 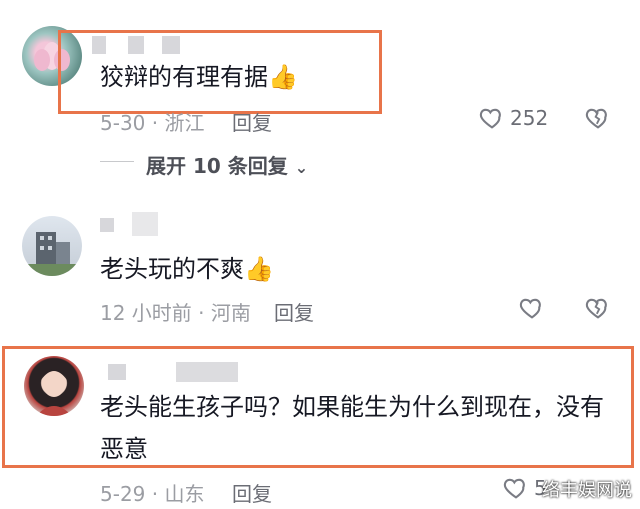 I want to click on avatar-person, so click(x=54, y=386).